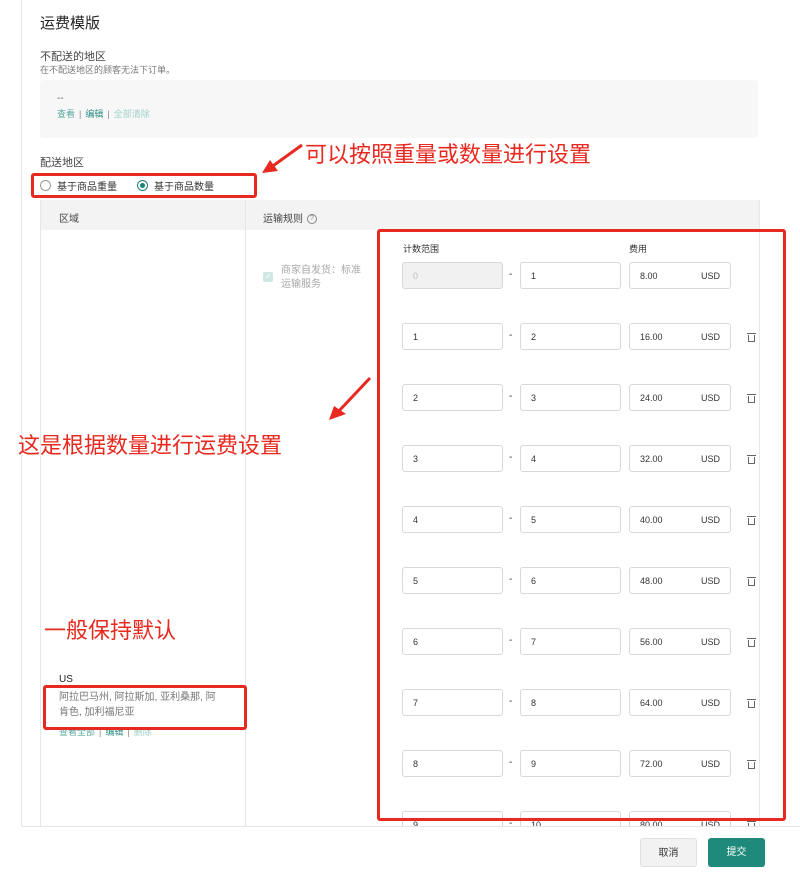  I want to click on column-divider, so click(245, 520).